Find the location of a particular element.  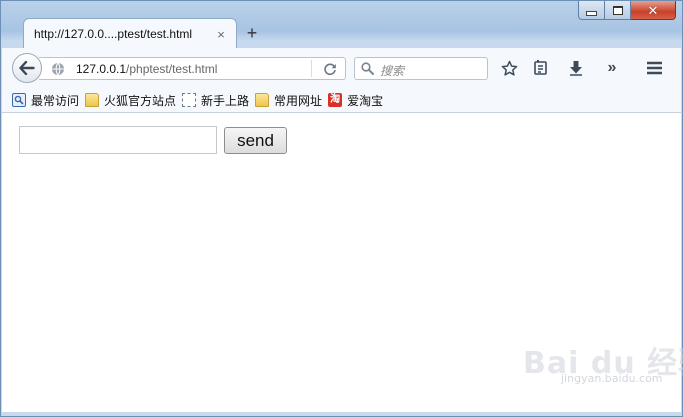

bookmarks-menu-icon is located at coordinates (540, 68).